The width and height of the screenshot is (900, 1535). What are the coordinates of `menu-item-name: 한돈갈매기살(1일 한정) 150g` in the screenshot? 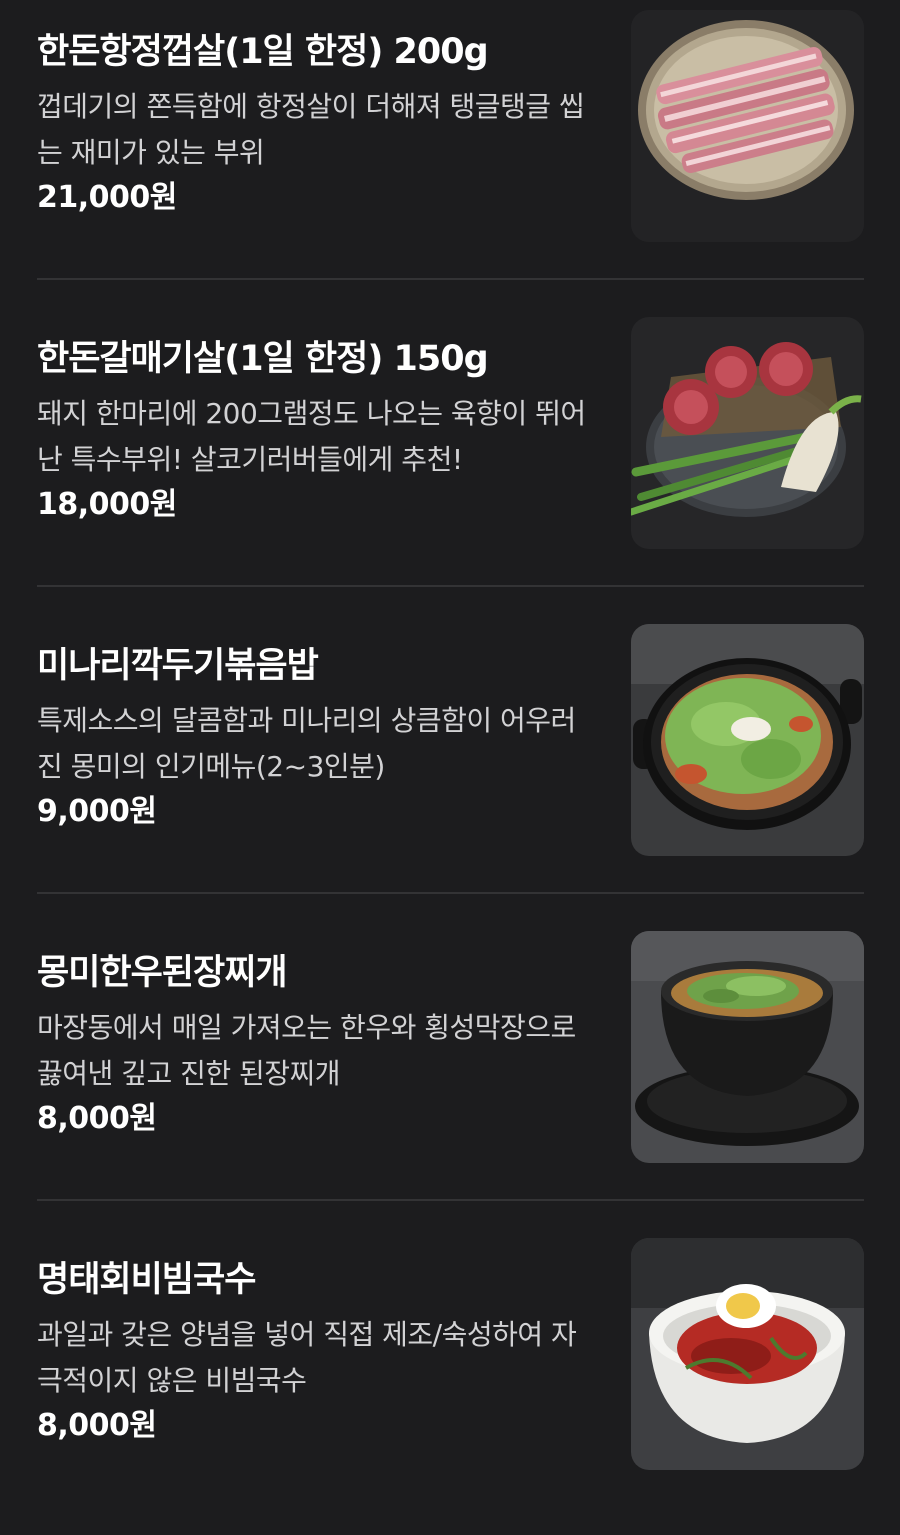 It's located at (263, 359).